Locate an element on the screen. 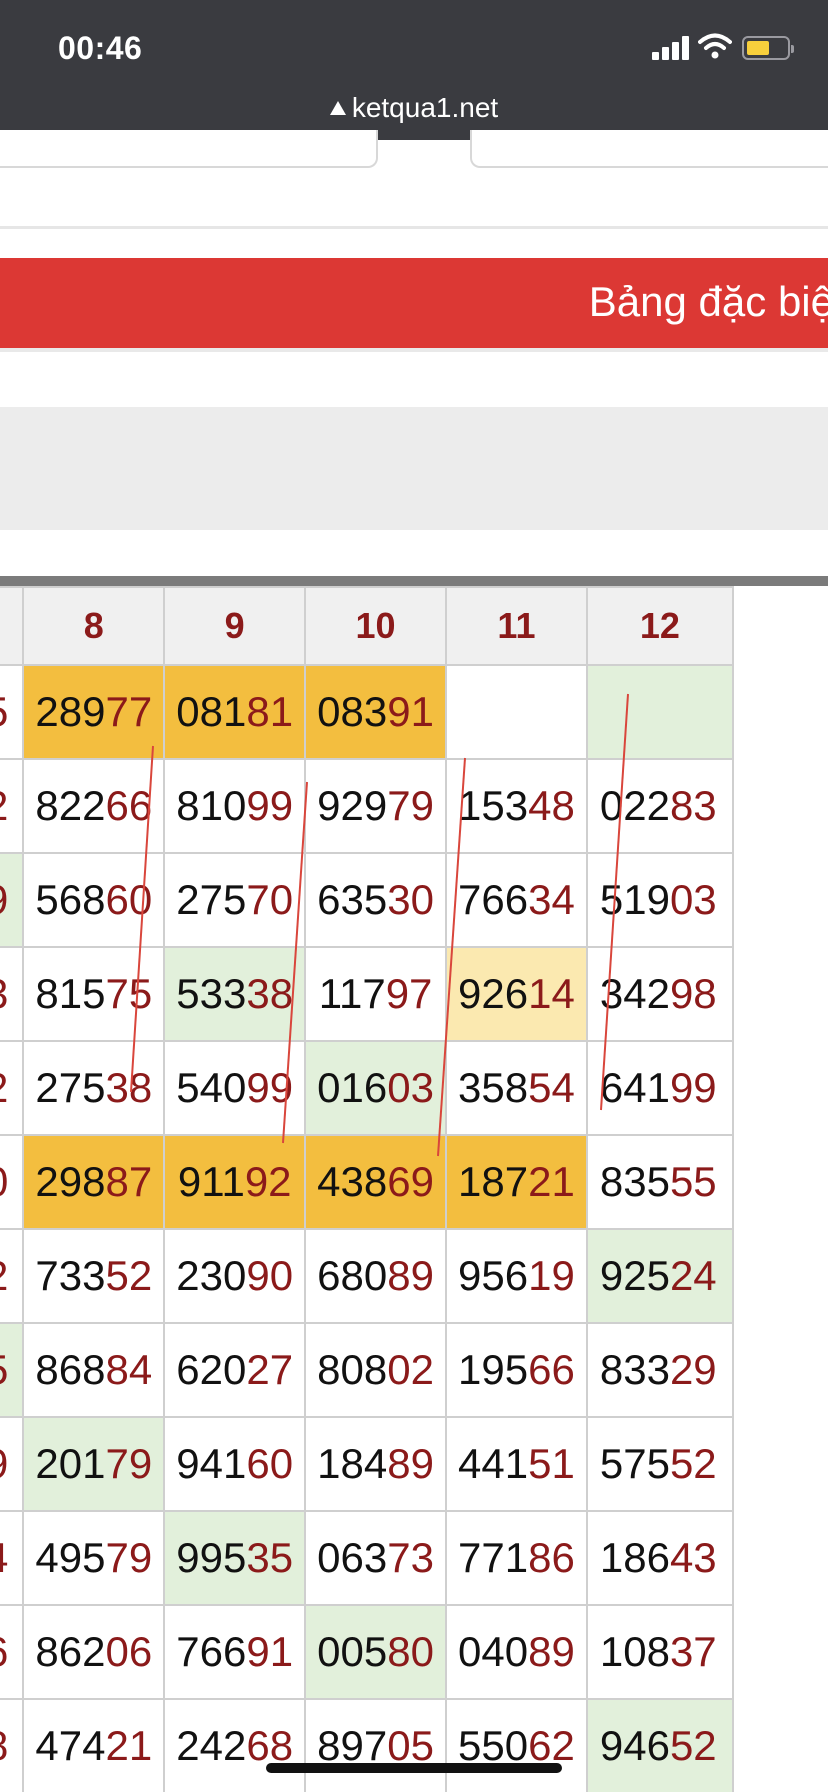 This screenshot has height=1792, width=828. number-tail: 21 is located at coordinates (551, 1181).